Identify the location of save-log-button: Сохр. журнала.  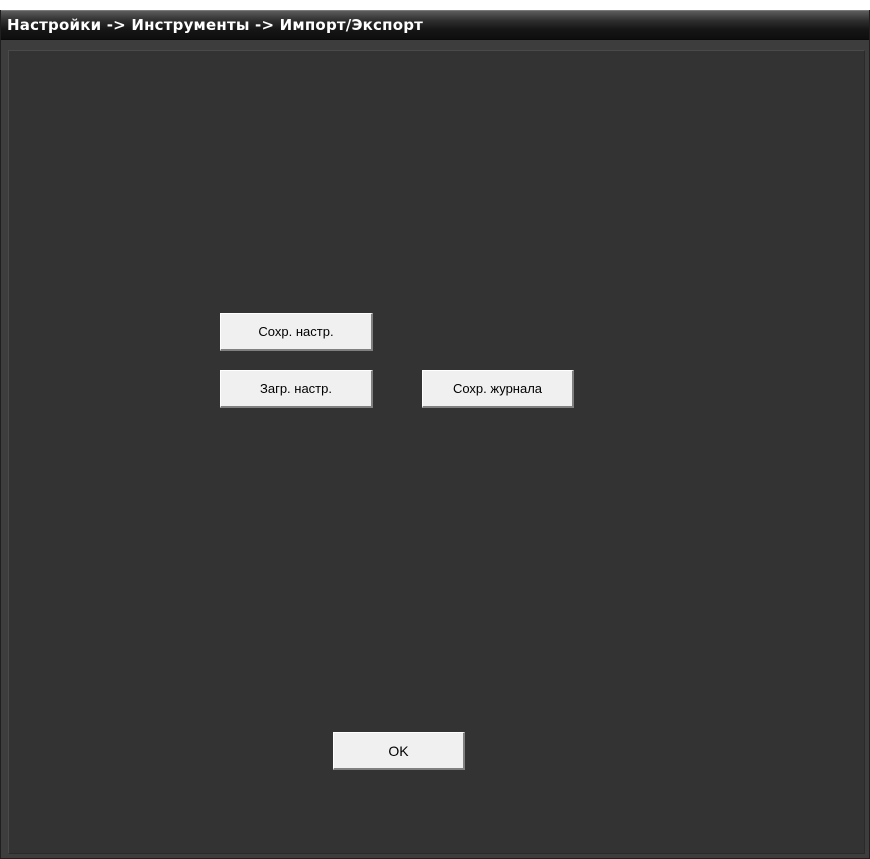
(498, 389).